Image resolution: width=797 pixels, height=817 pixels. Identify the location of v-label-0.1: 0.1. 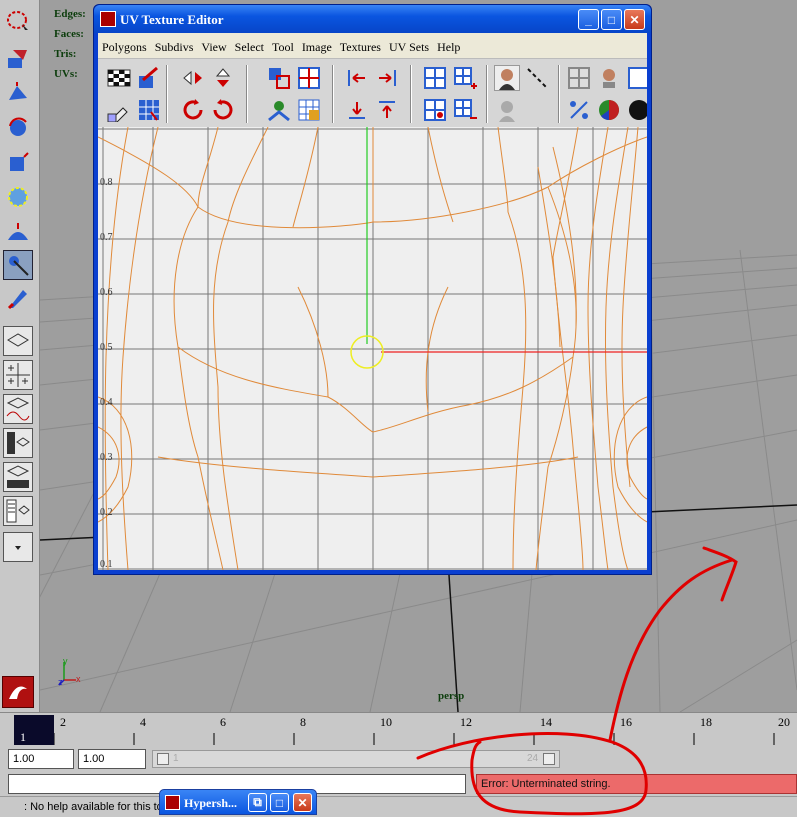
(106, 564).